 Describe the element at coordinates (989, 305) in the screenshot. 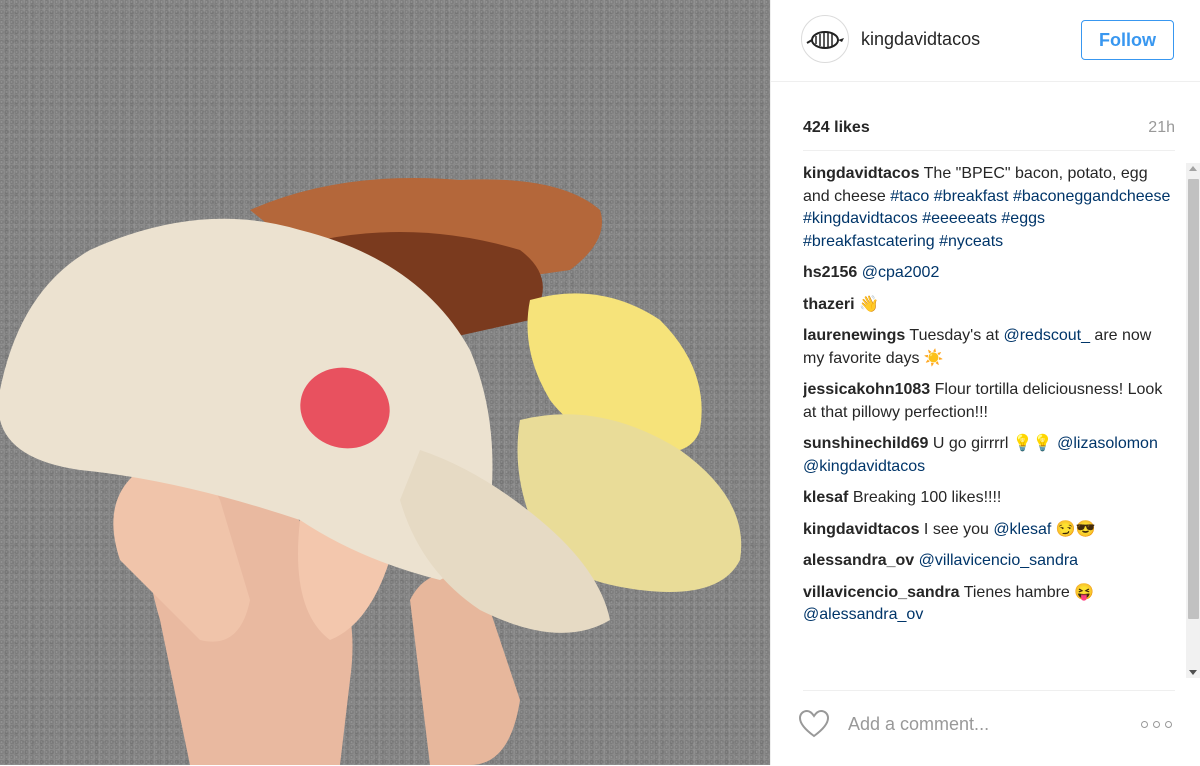

I see `comment-item: thazeri 👋` at that location.